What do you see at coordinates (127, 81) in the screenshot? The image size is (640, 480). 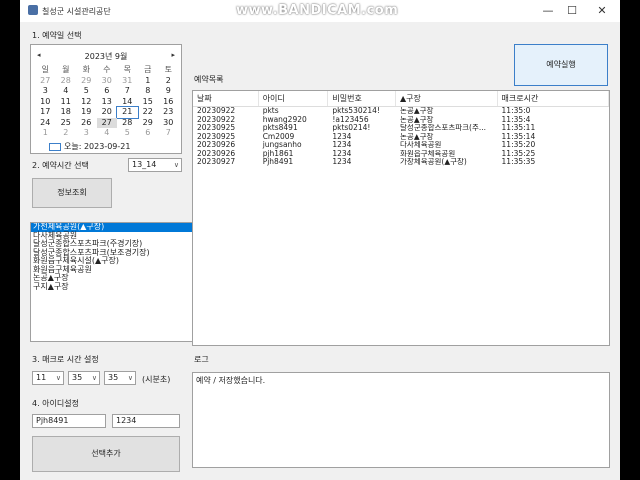 I see `calendar-day: 31` at bounding box center [127, 81].